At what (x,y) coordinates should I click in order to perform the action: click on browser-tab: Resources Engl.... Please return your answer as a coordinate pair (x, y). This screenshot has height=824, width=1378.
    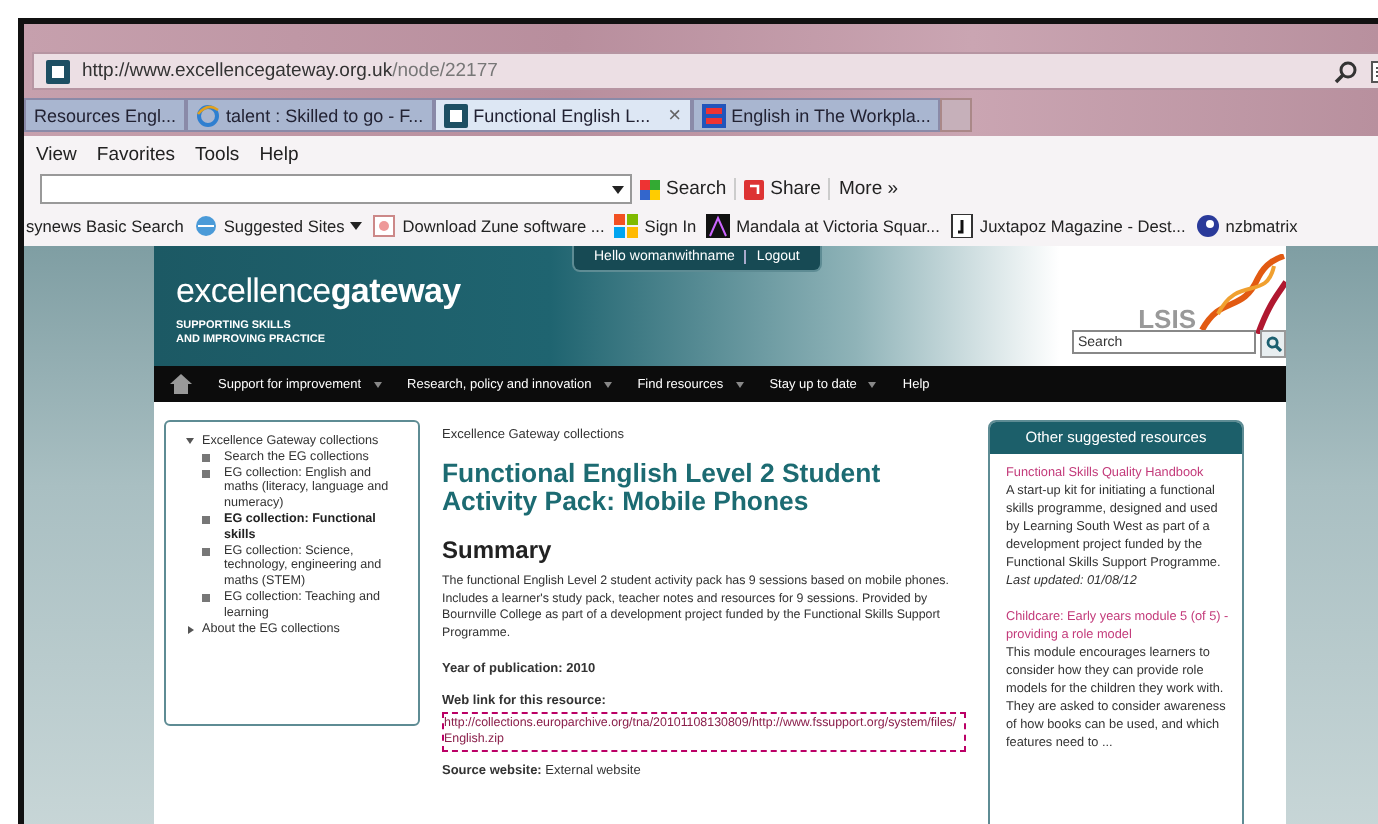
    Looking at the image, I should click on (105, 115).